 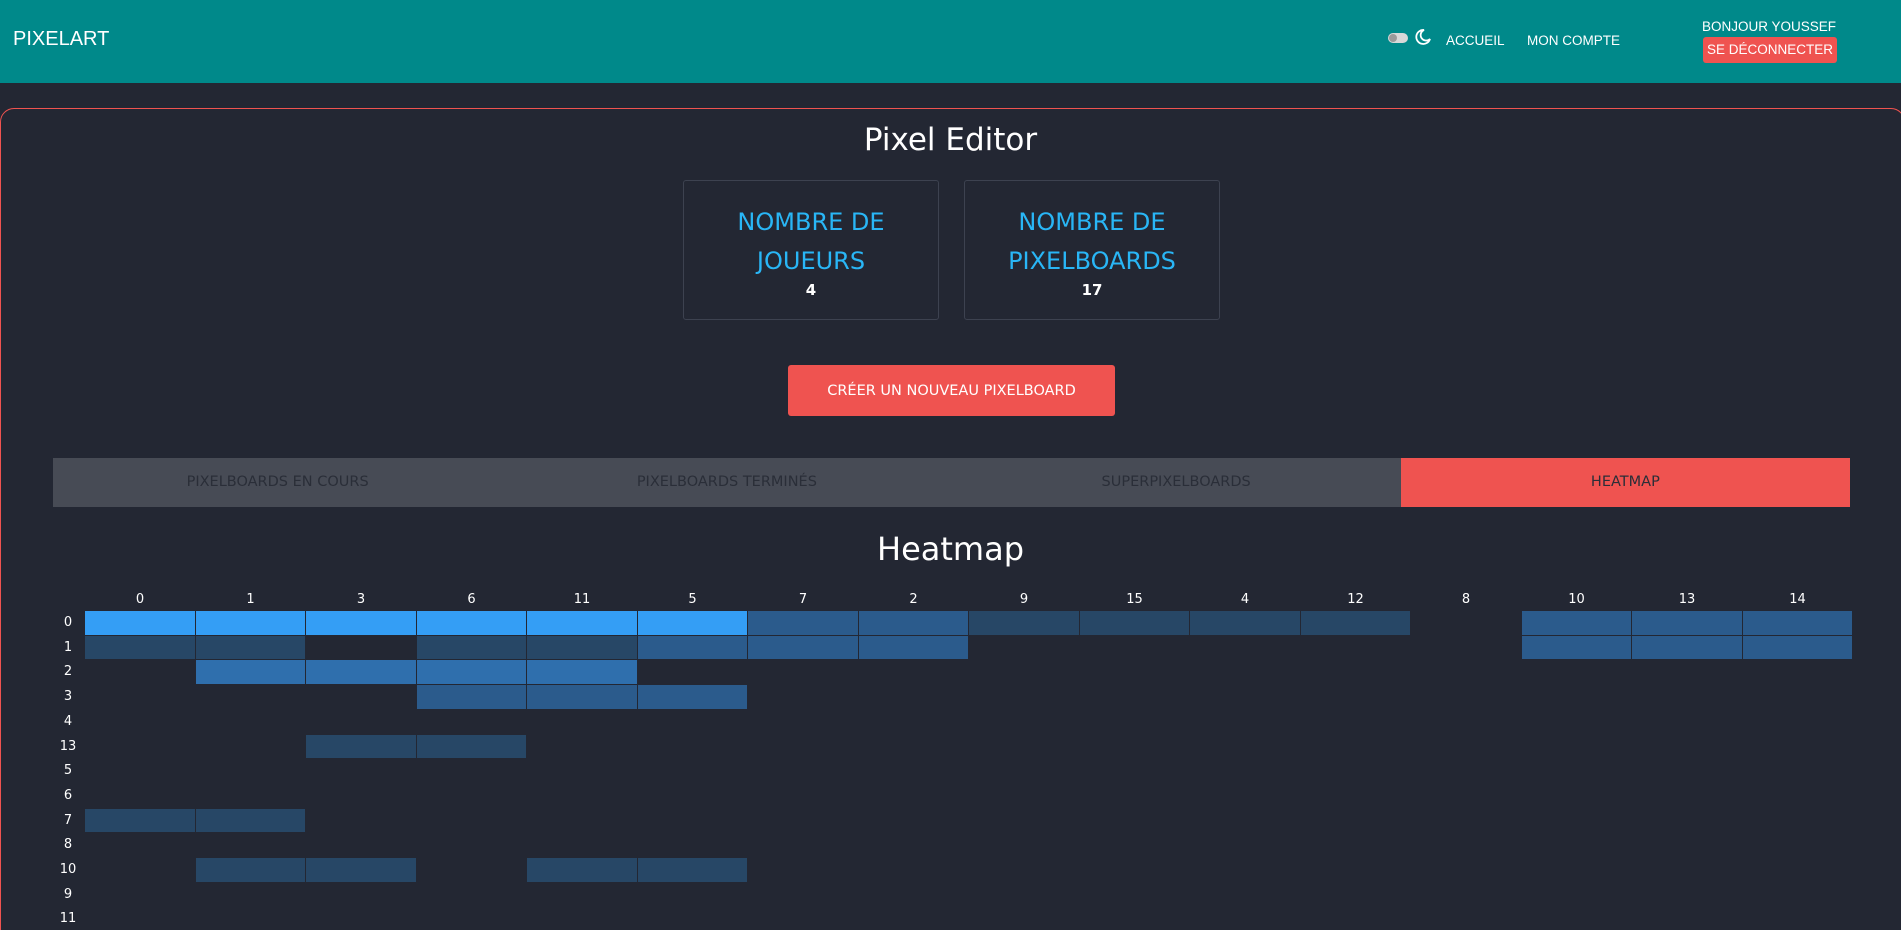 I want to click on heatmap-row-label: 10, so click(x=68, y=869).